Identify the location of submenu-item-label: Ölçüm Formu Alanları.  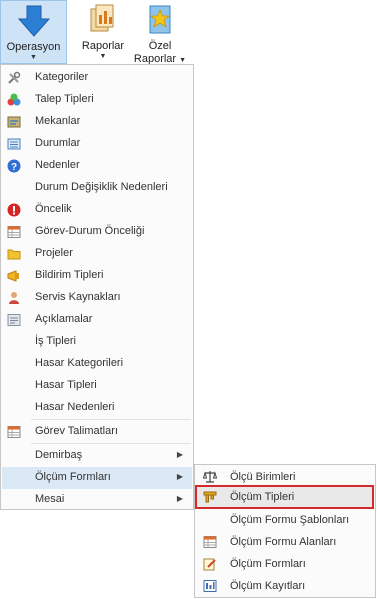
(283, 542).